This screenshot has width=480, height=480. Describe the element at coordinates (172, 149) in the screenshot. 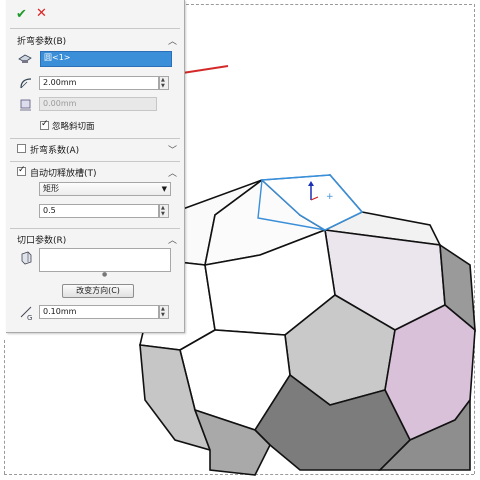

I see `expand-chevron-icon: ﹀` at that location.